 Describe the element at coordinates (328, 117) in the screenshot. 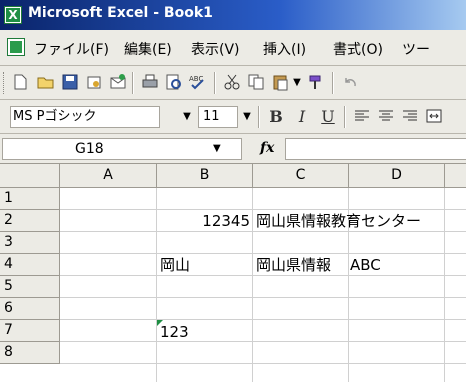

I see `underline-button: U` at that location.